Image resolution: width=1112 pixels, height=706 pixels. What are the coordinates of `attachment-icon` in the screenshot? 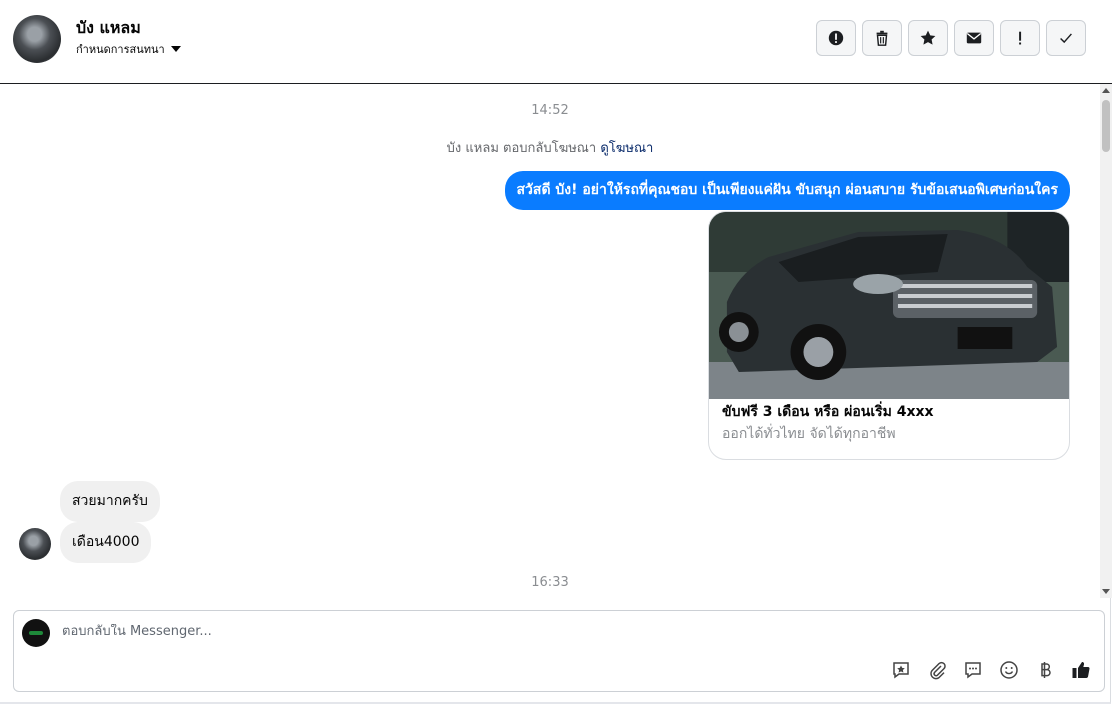 It's located at (938, 670).